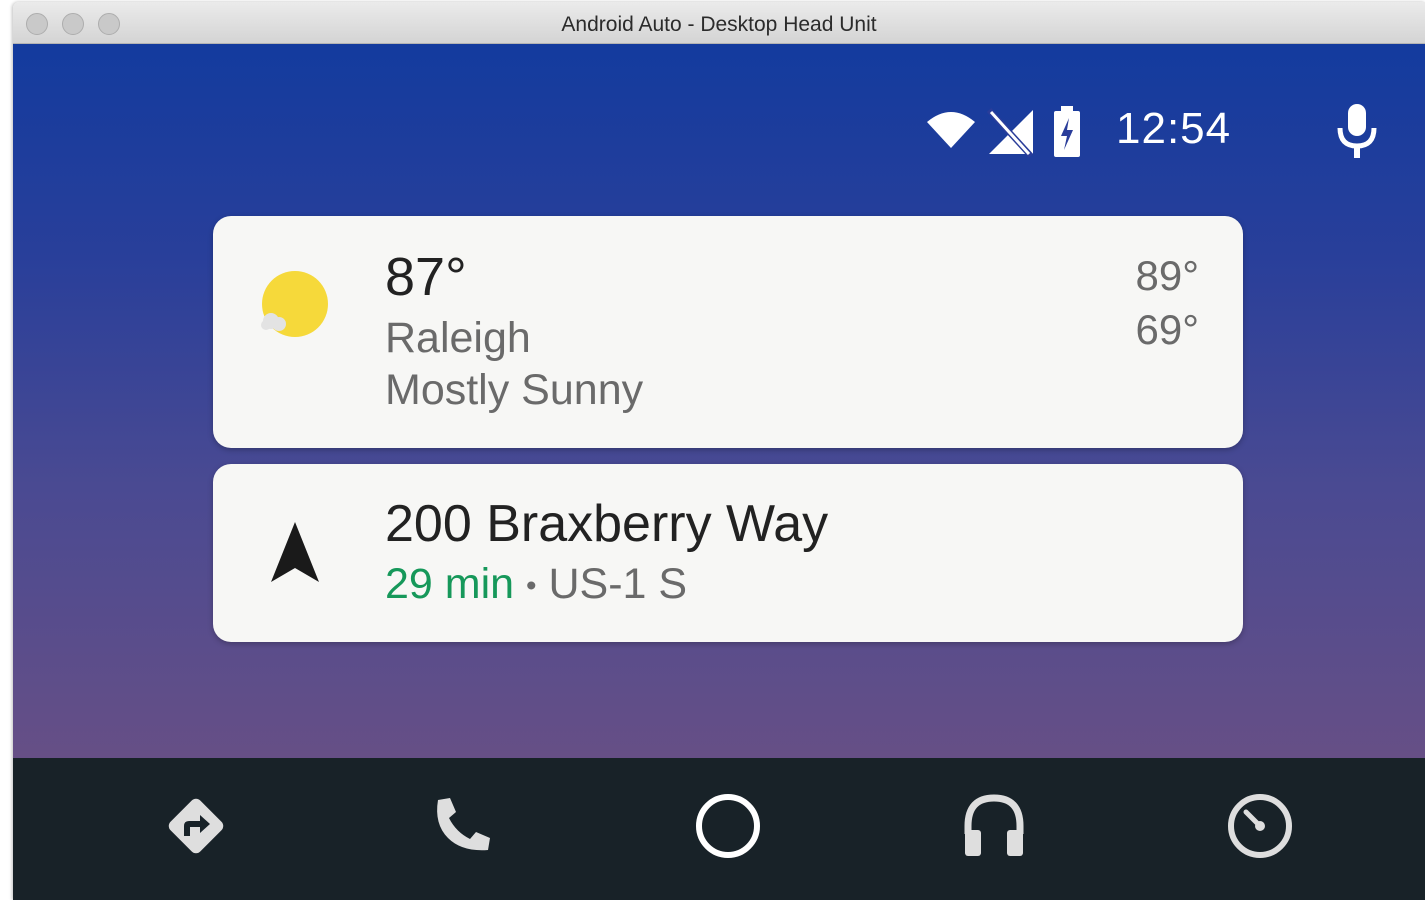  I want to click on directions-icon, so click(196, 826).